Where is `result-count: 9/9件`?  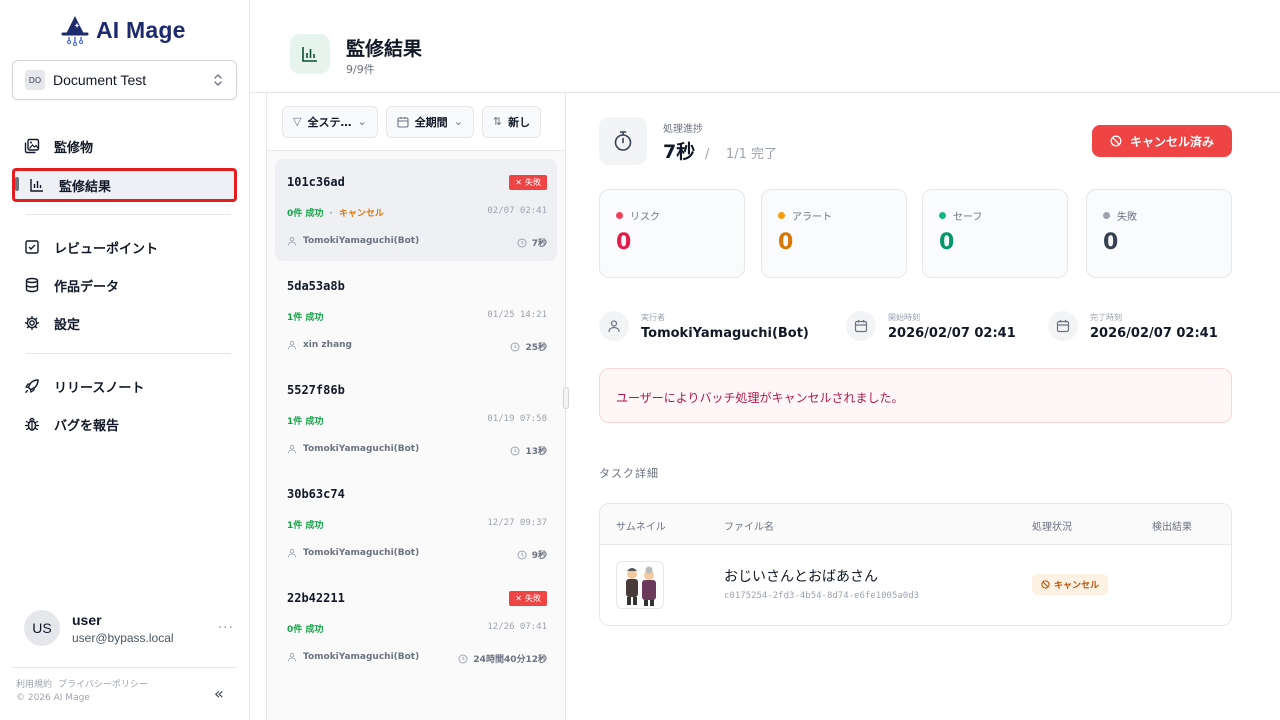 result-count: 9/9件 is located at coordinates (360, 69).